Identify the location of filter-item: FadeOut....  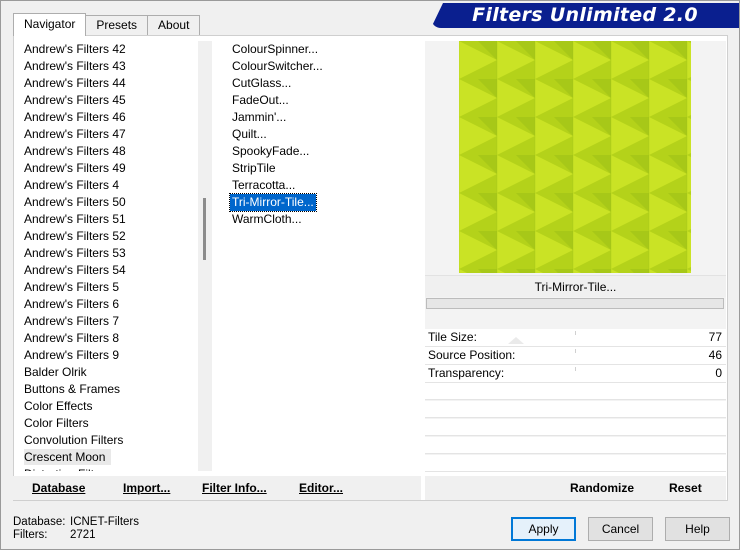
(319, 100).